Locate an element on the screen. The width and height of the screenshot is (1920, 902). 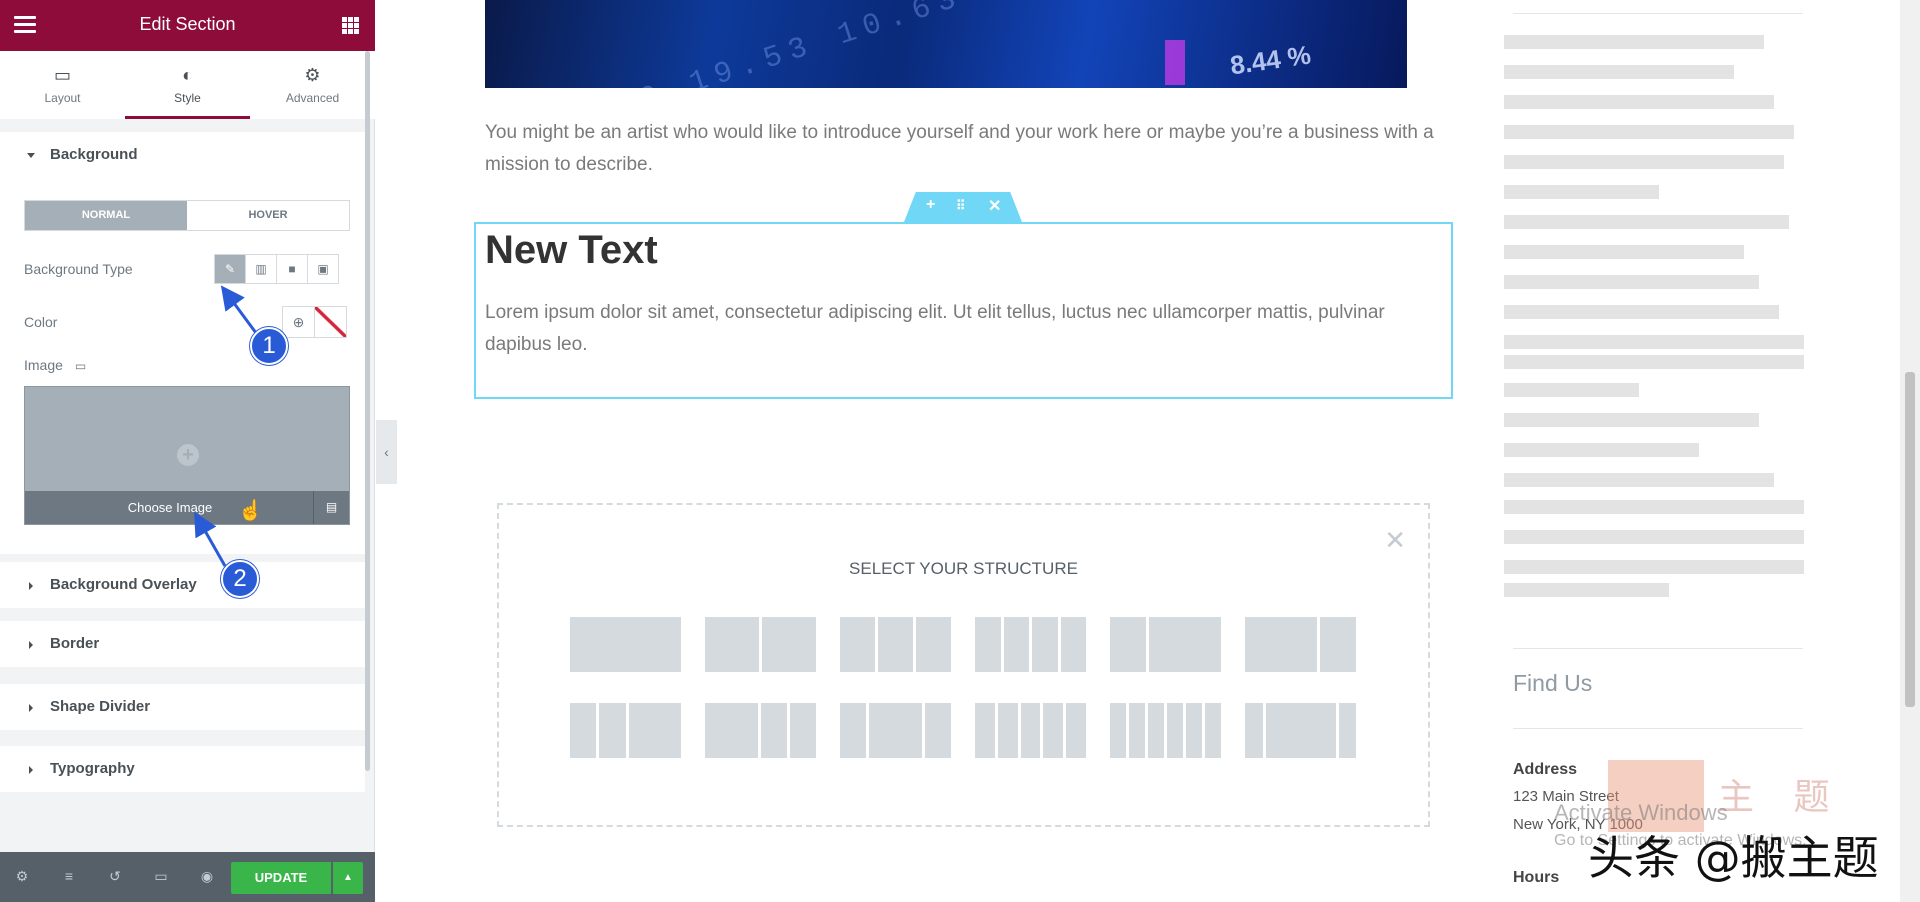
image-label-text: Image is located at coordinates (43, 365).